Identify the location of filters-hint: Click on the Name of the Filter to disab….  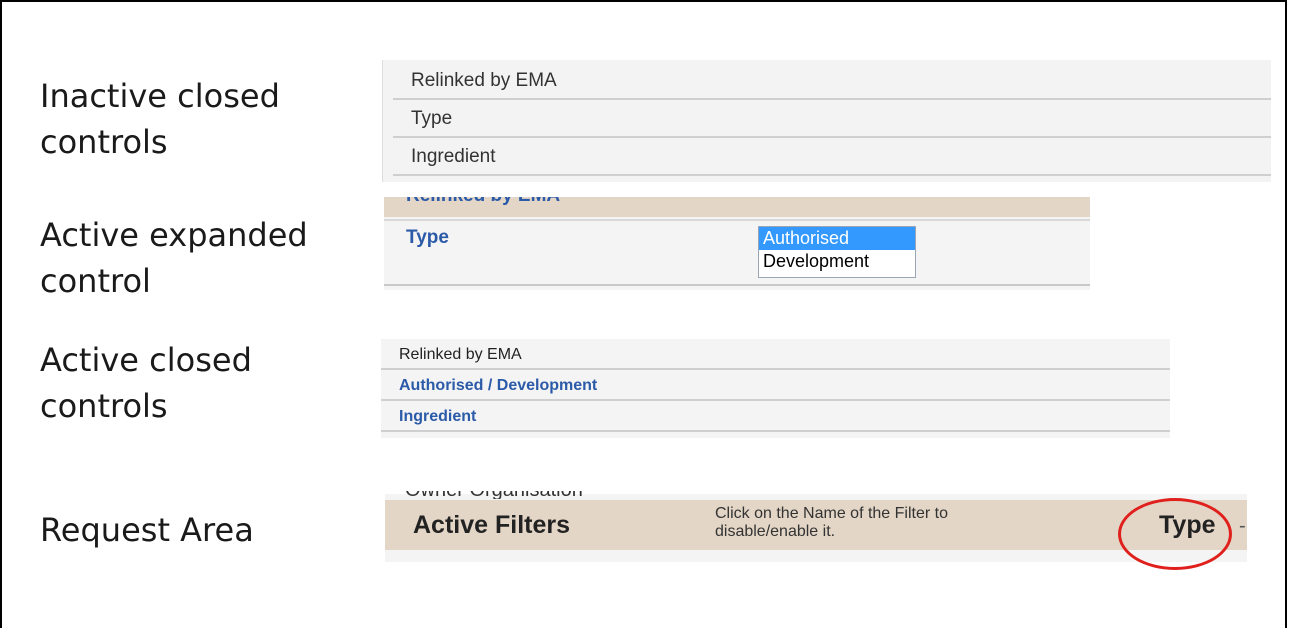
(831, 522).